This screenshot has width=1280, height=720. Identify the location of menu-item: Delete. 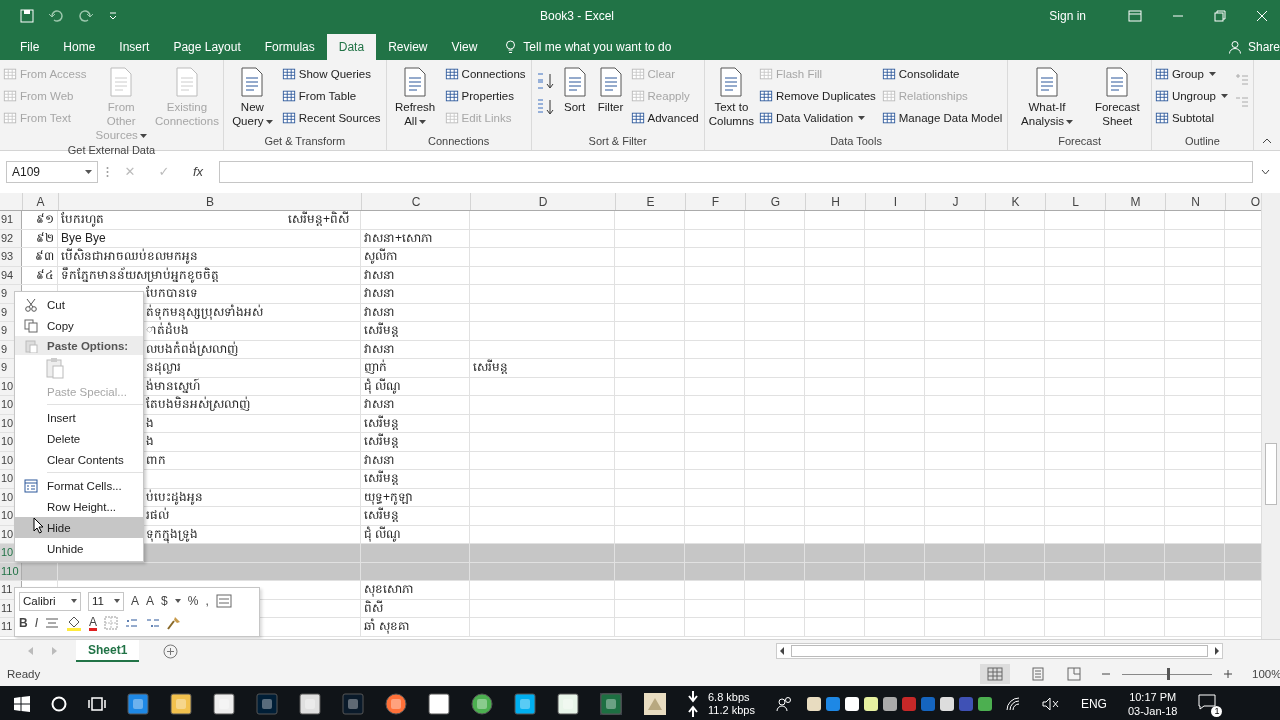
(79, 438).